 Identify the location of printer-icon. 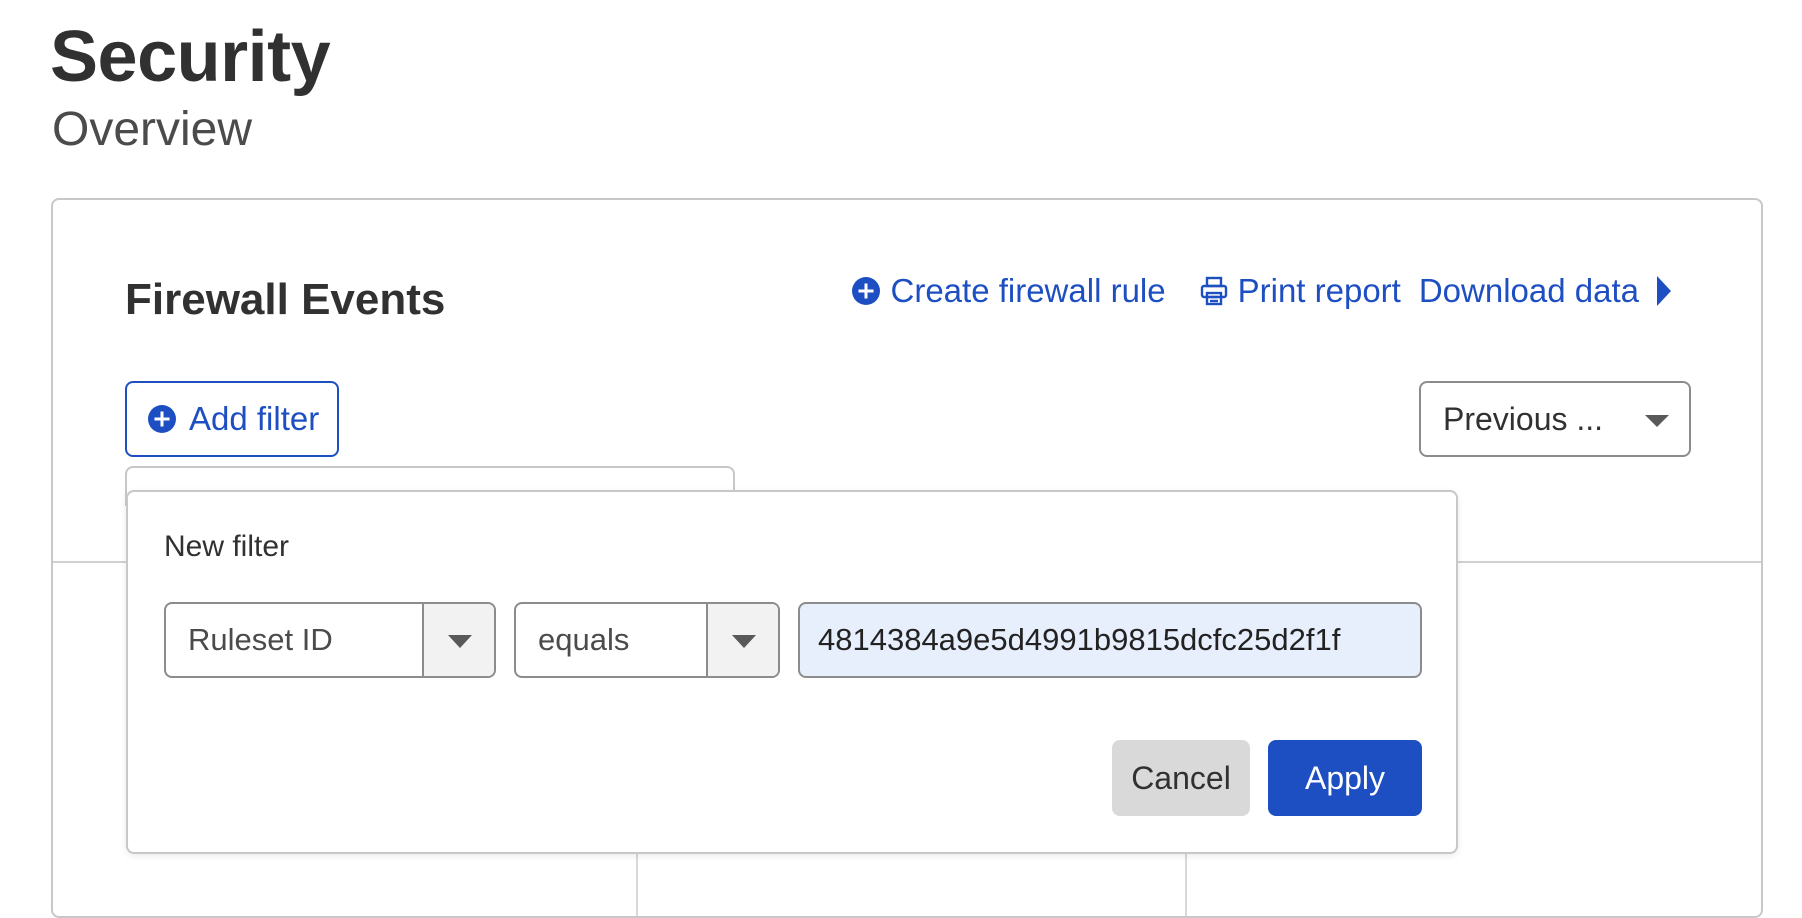
(1214, 291).